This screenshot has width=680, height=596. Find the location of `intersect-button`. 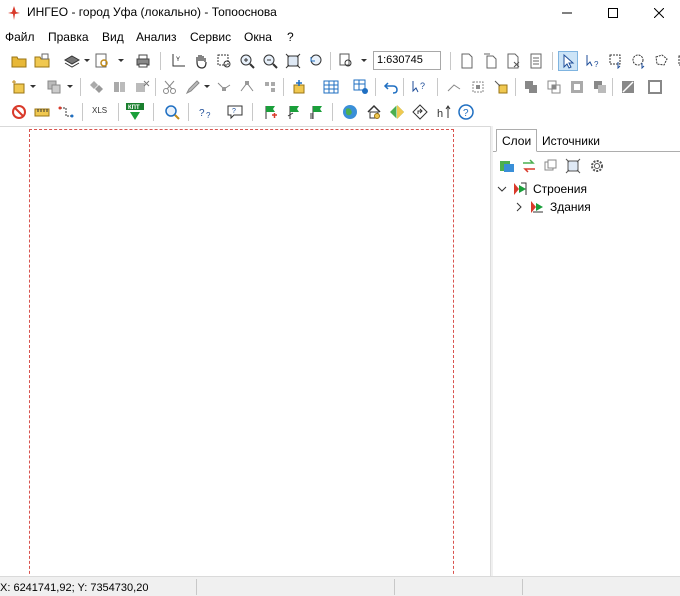

intersect-button is located at coordinates (554, 87).